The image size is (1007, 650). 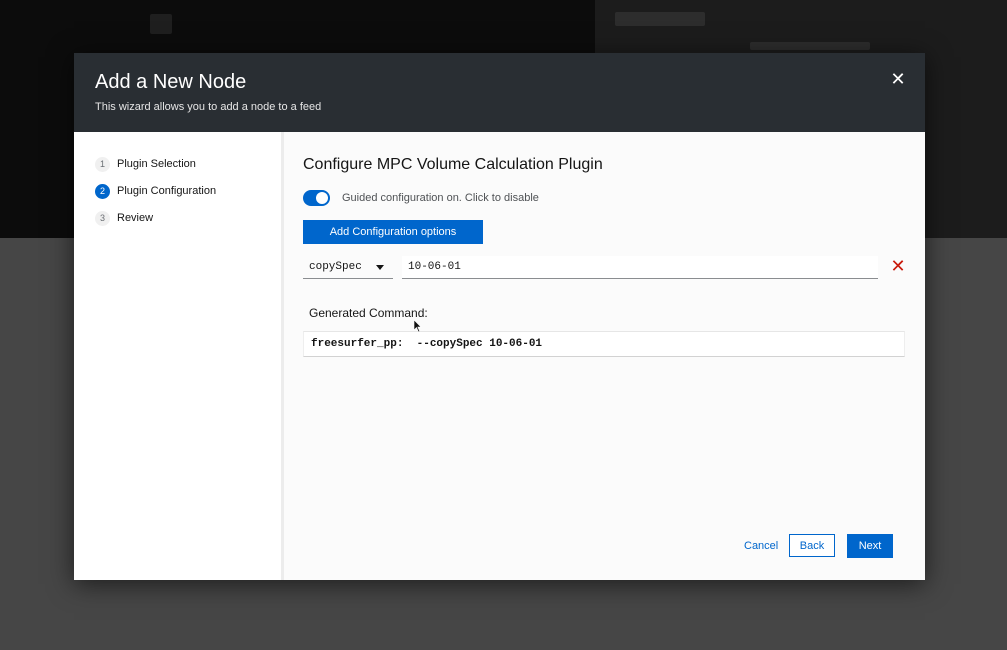 I want to click on caret-down-icon, so click(x=380, y=267).